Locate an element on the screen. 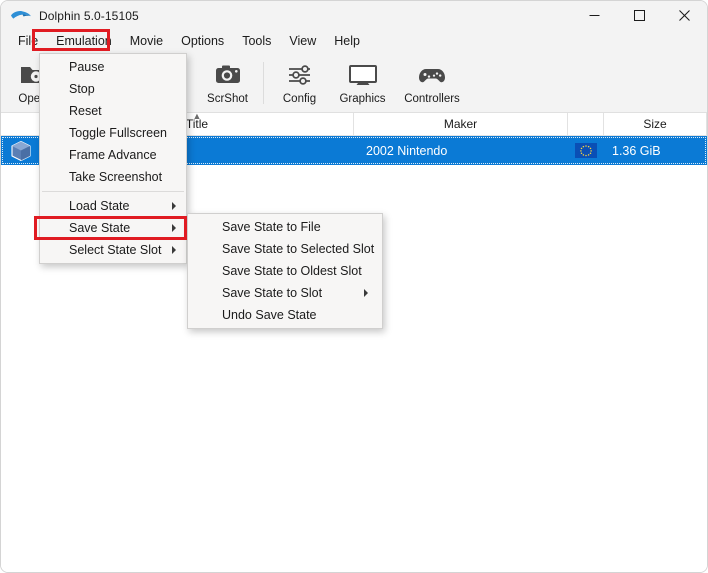  submenu-item-save-state-to-file: Save State to File is located at coordinates (285, 227).